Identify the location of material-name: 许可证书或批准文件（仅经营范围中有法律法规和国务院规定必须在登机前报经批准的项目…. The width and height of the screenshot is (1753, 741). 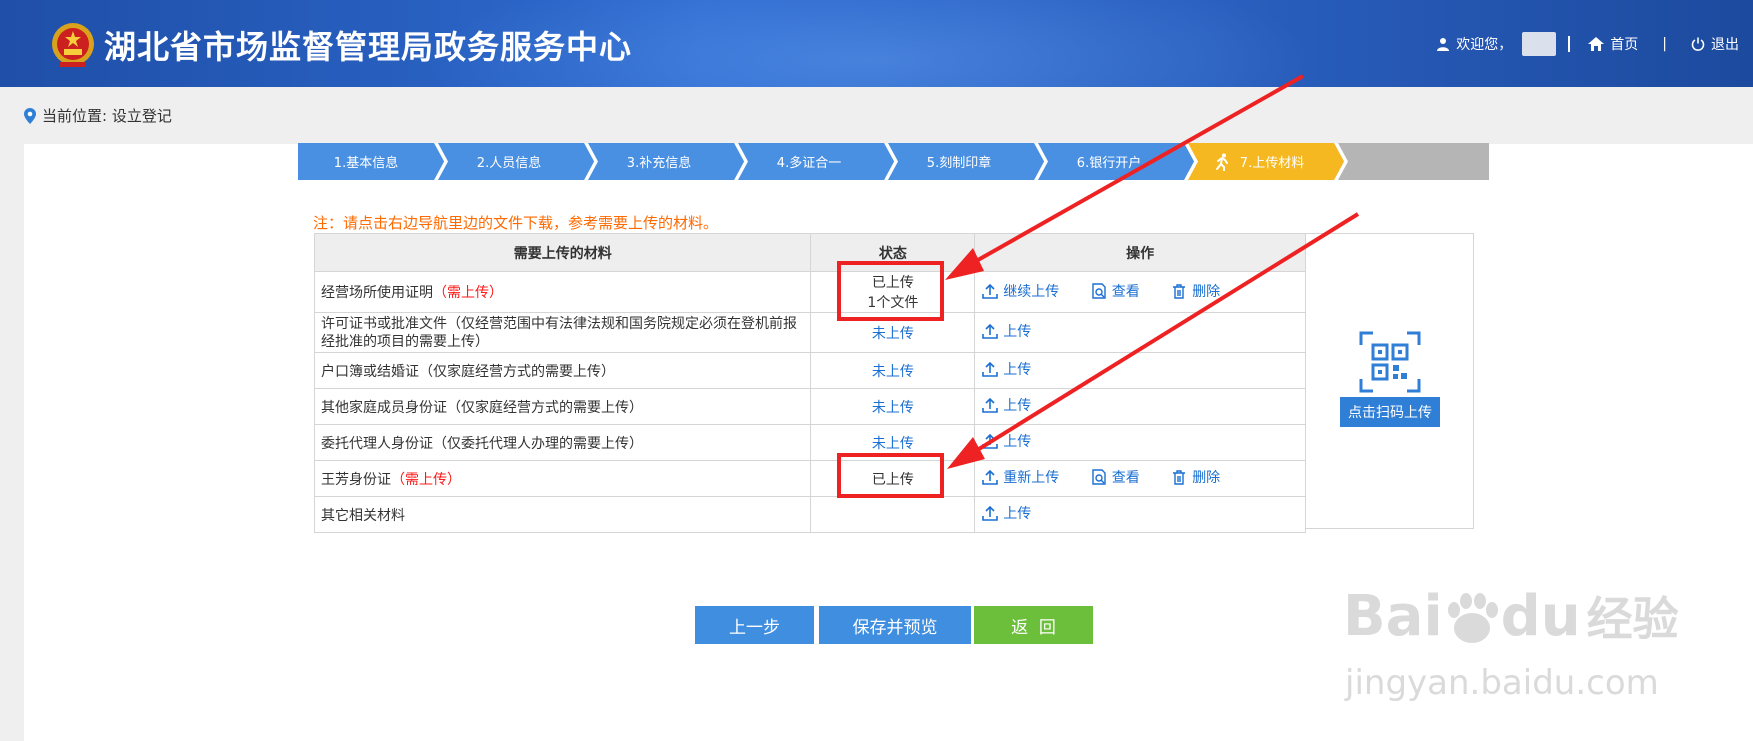
(562, 332).